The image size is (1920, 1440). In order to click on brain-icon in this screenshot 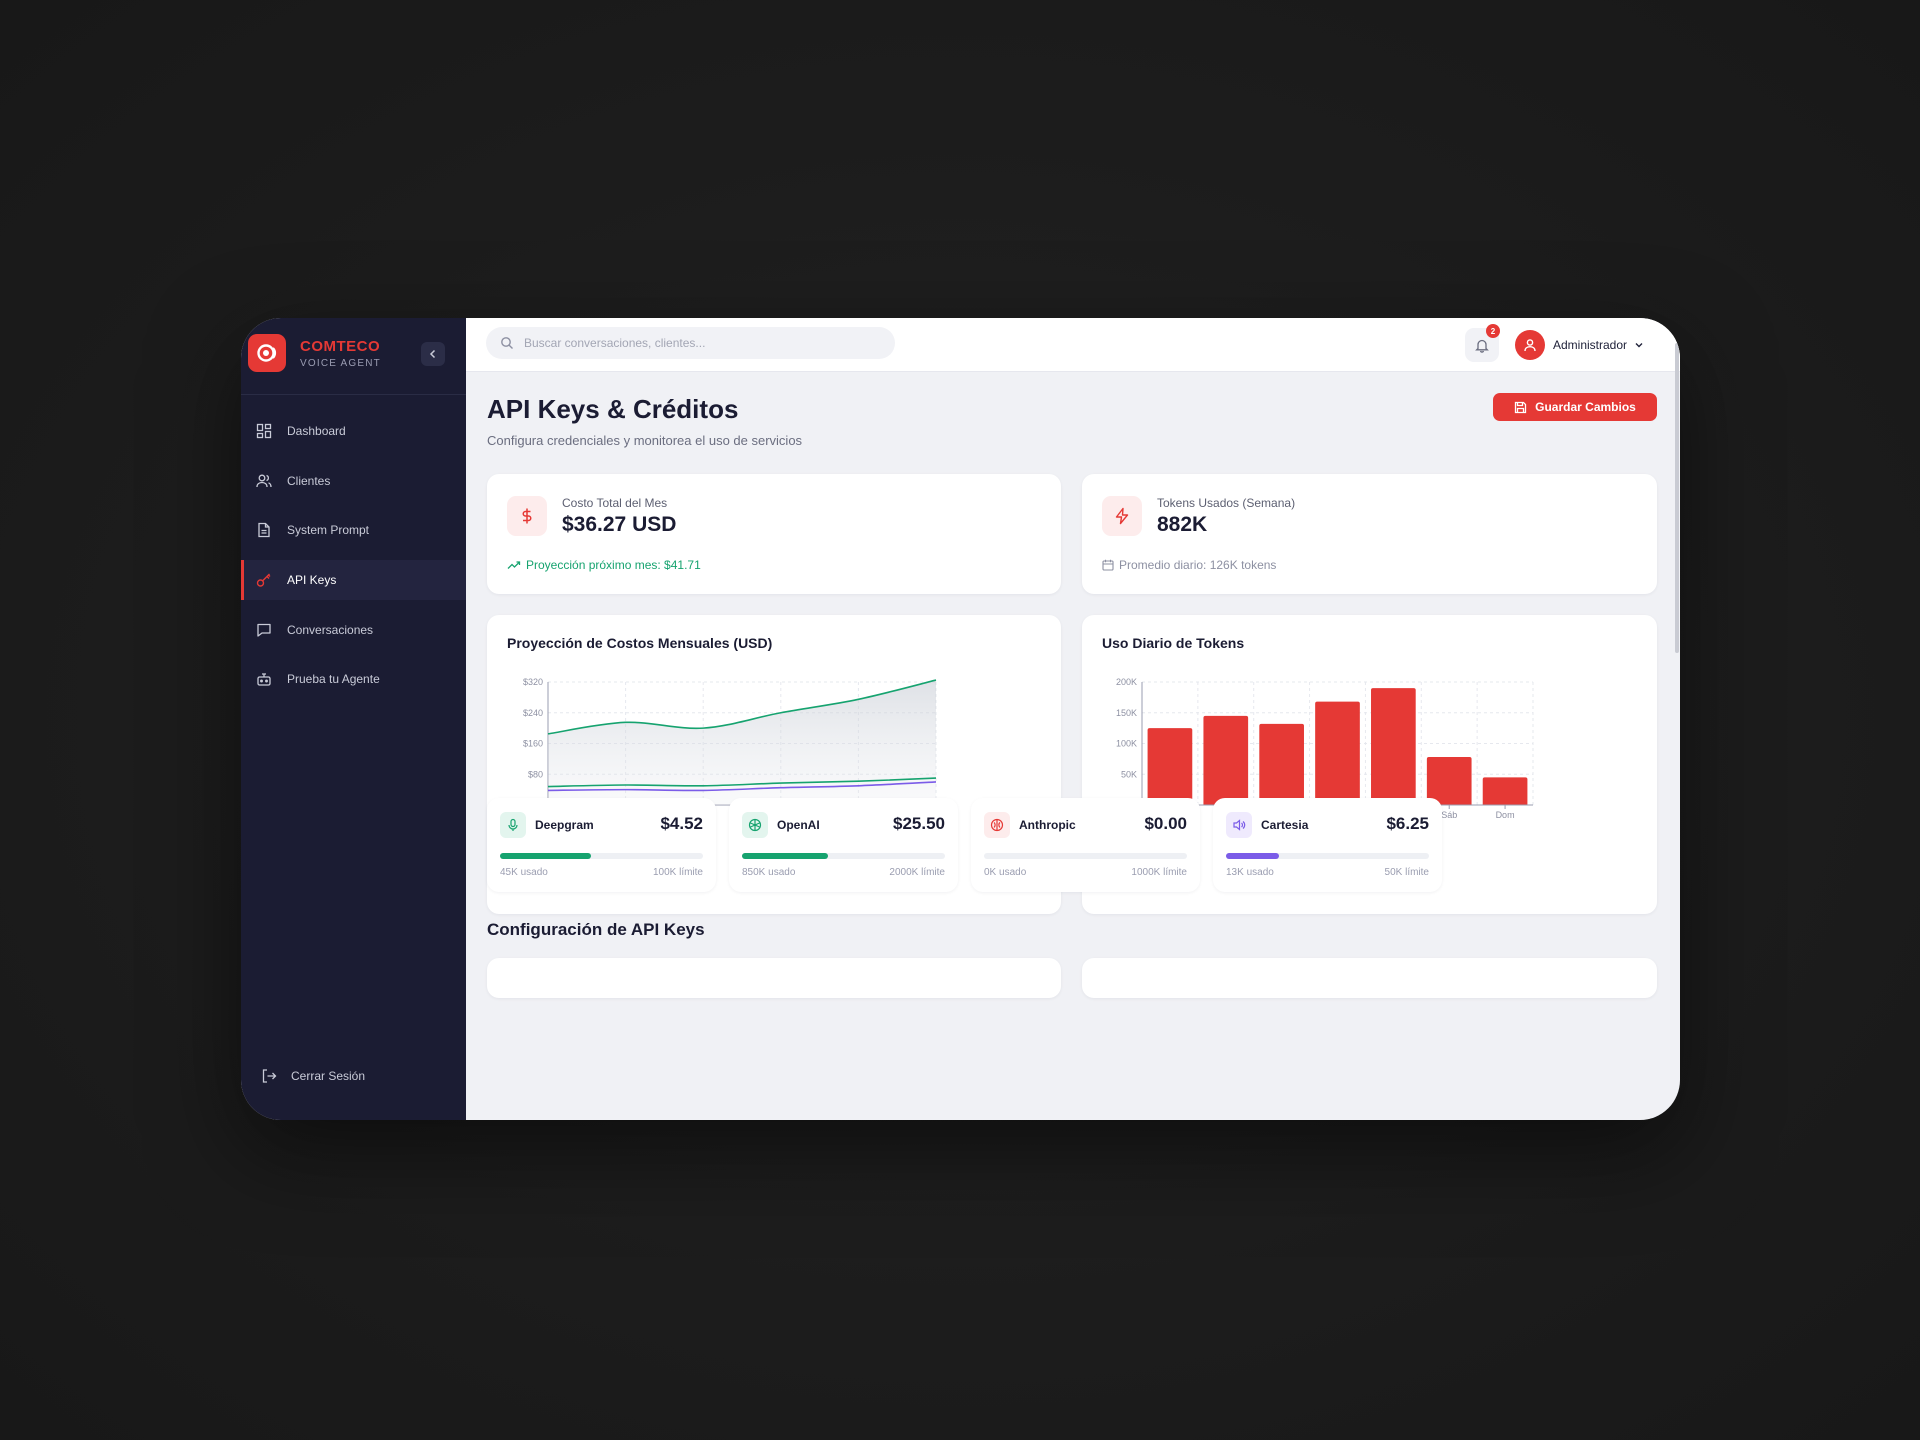, I will do `click(997, 825)`.